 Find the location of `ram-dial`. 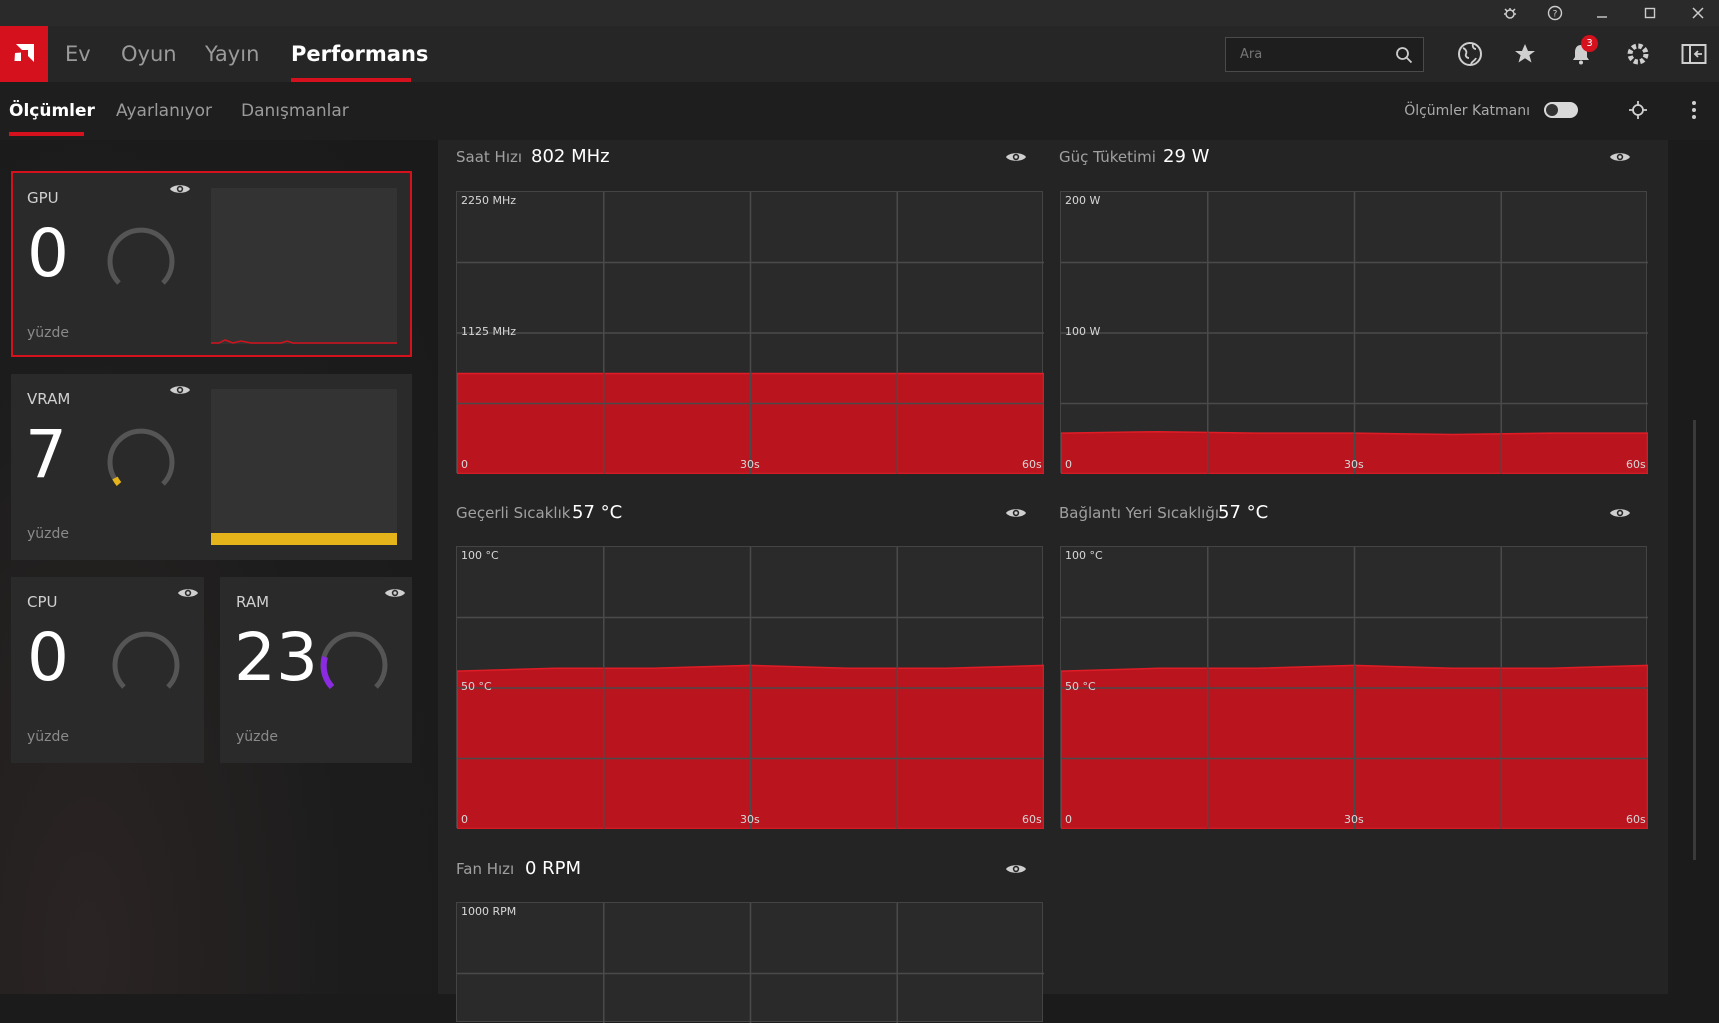

ram-dial is located at coordinates (354, 660).